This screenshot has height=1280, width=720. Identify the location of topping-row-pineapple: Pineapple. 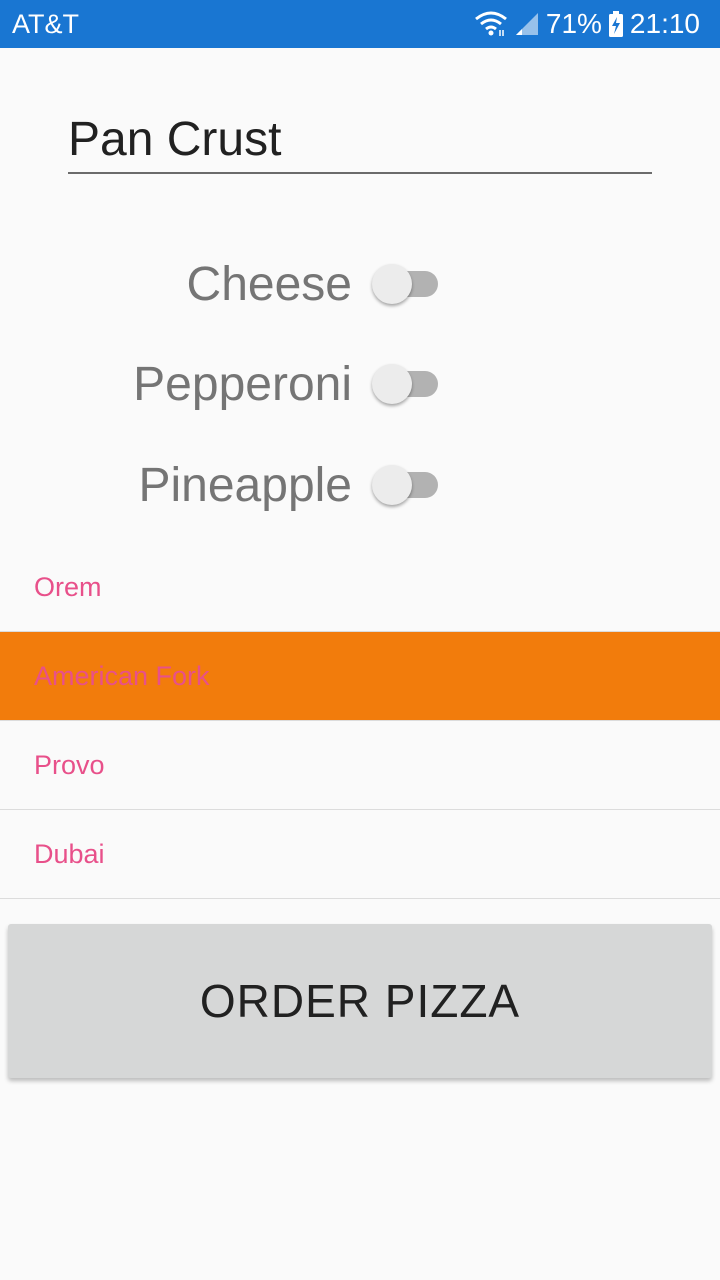
(360, 486).